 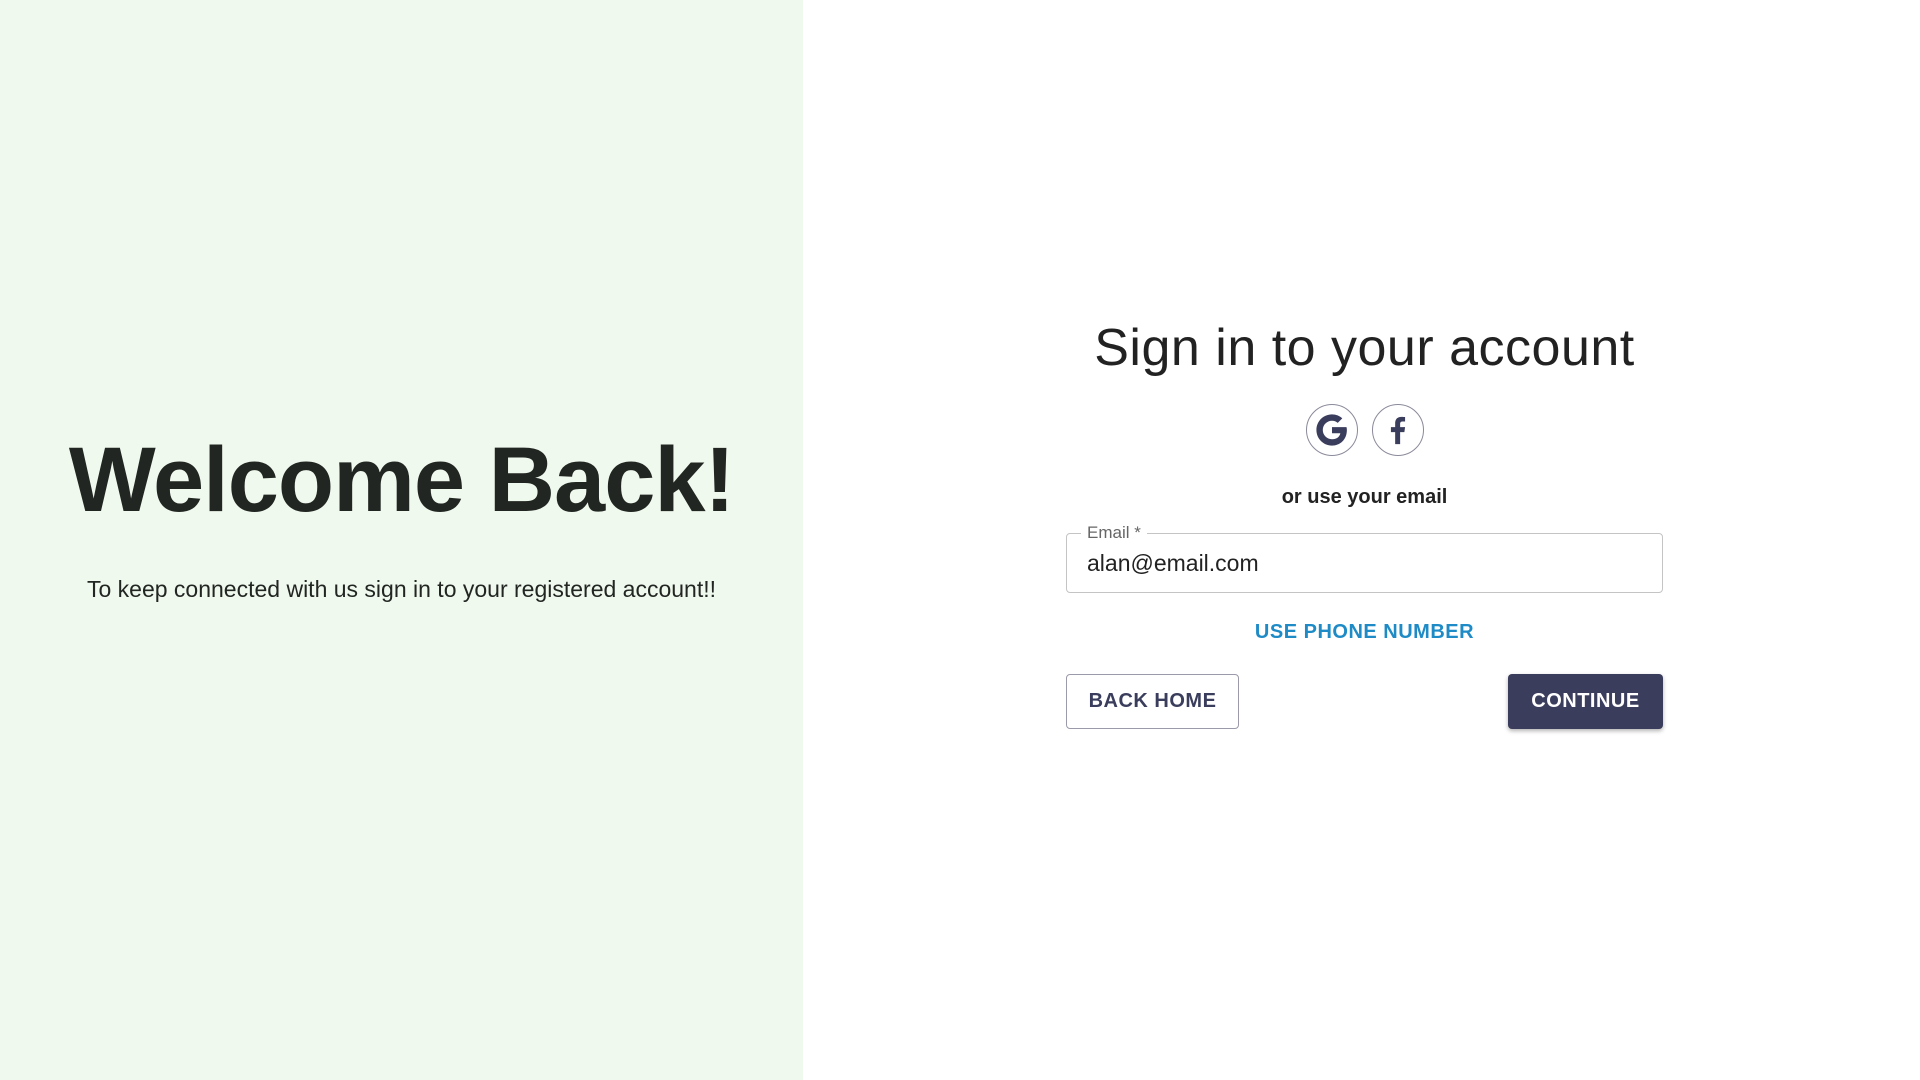 What do you see at coordinates (1152, 702) in the screenshot?
I see `back-home-button: BACK HOME` at bounding box center [1152, 702].